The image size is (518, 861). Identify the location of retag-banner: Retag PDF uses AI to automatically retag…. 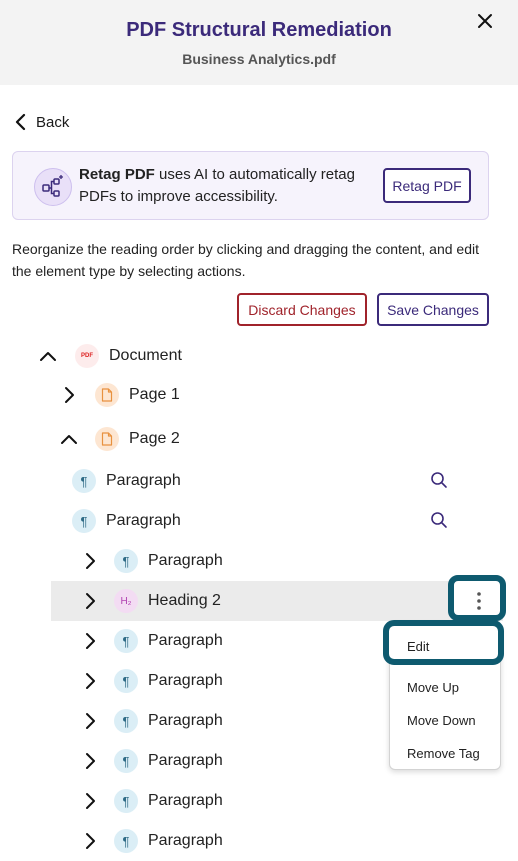
(250, 185).